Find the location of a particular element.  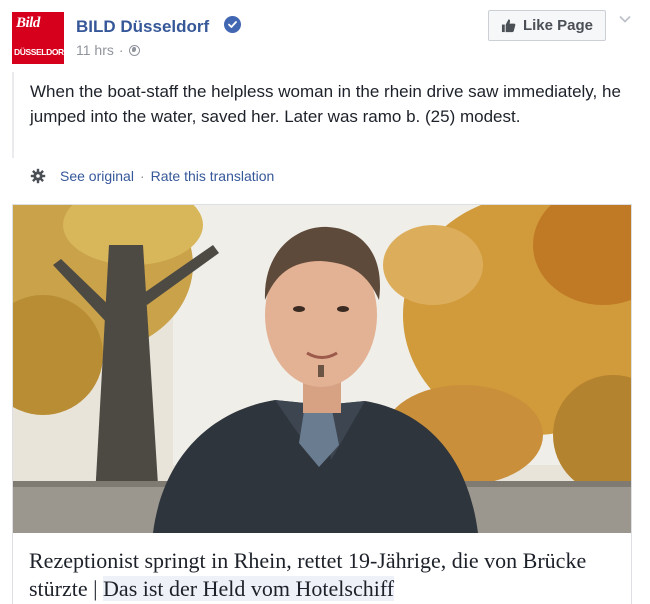

page-avatar: Bild DÜSSELDORF is located at coordinates (40, 38).